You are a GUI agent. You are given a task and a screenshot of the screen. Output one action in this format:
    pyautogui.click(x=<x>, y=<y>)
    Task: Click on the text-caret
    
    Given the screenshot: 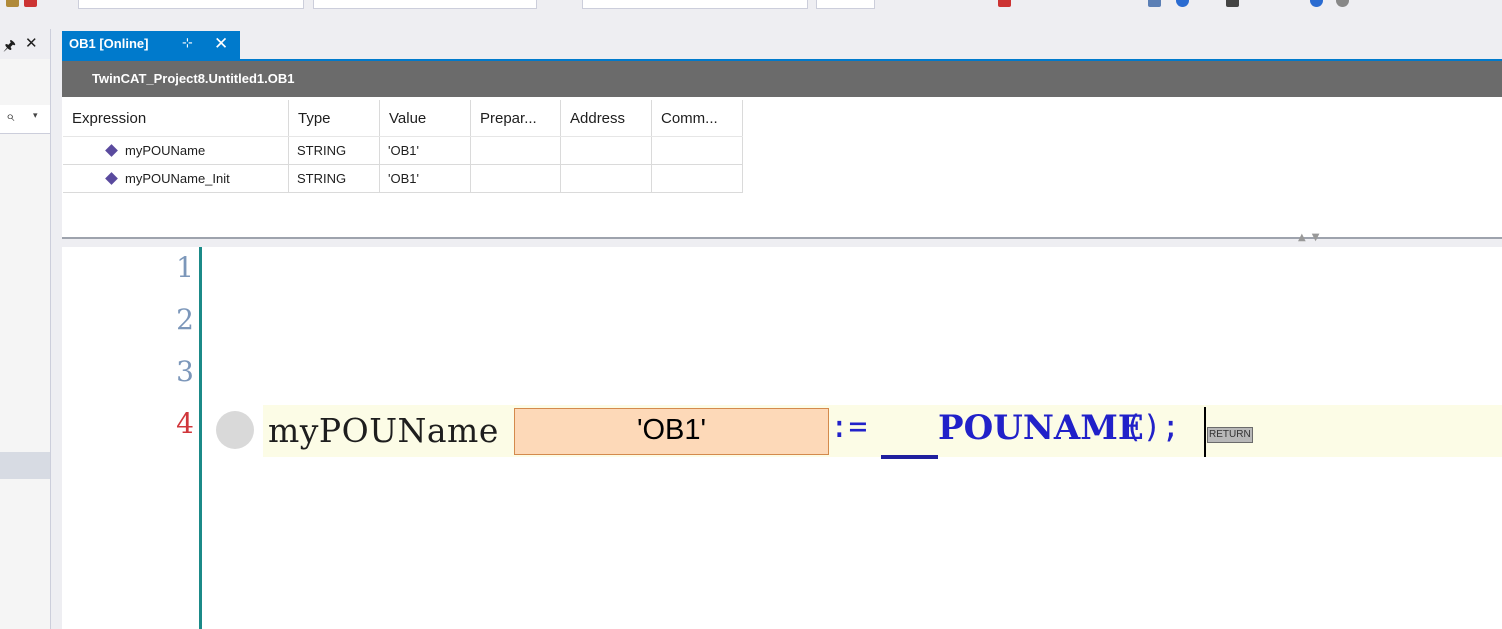 What is the action you would take?
    pyautogui.click(x=1205, y=432)
    